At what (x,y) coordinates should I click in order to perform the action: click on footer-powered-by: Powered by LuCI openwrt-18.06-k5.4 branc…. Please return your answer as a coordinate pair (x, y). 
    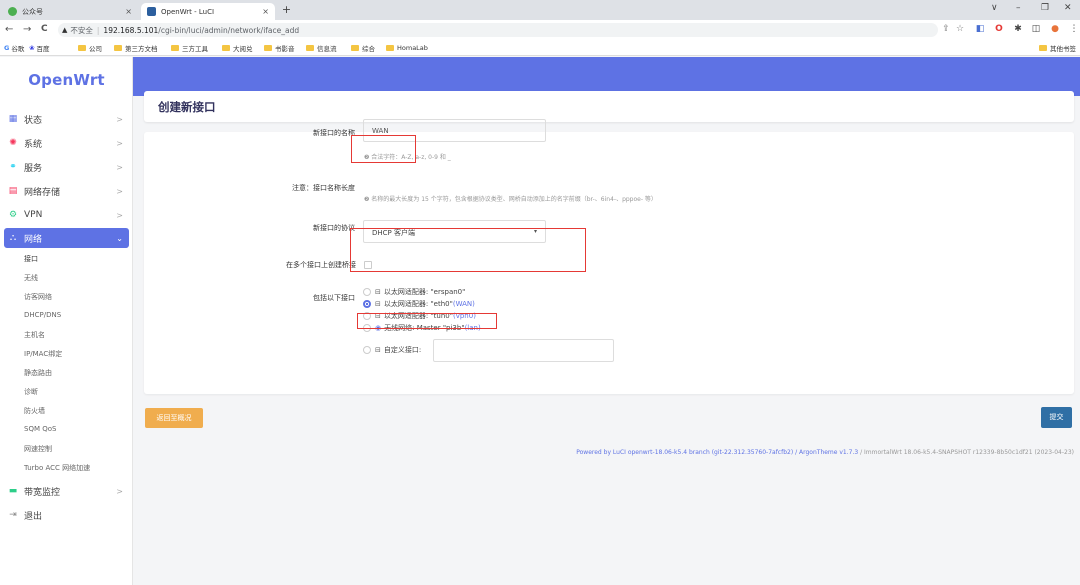
    Looking at the image, I should click on (717, 452).